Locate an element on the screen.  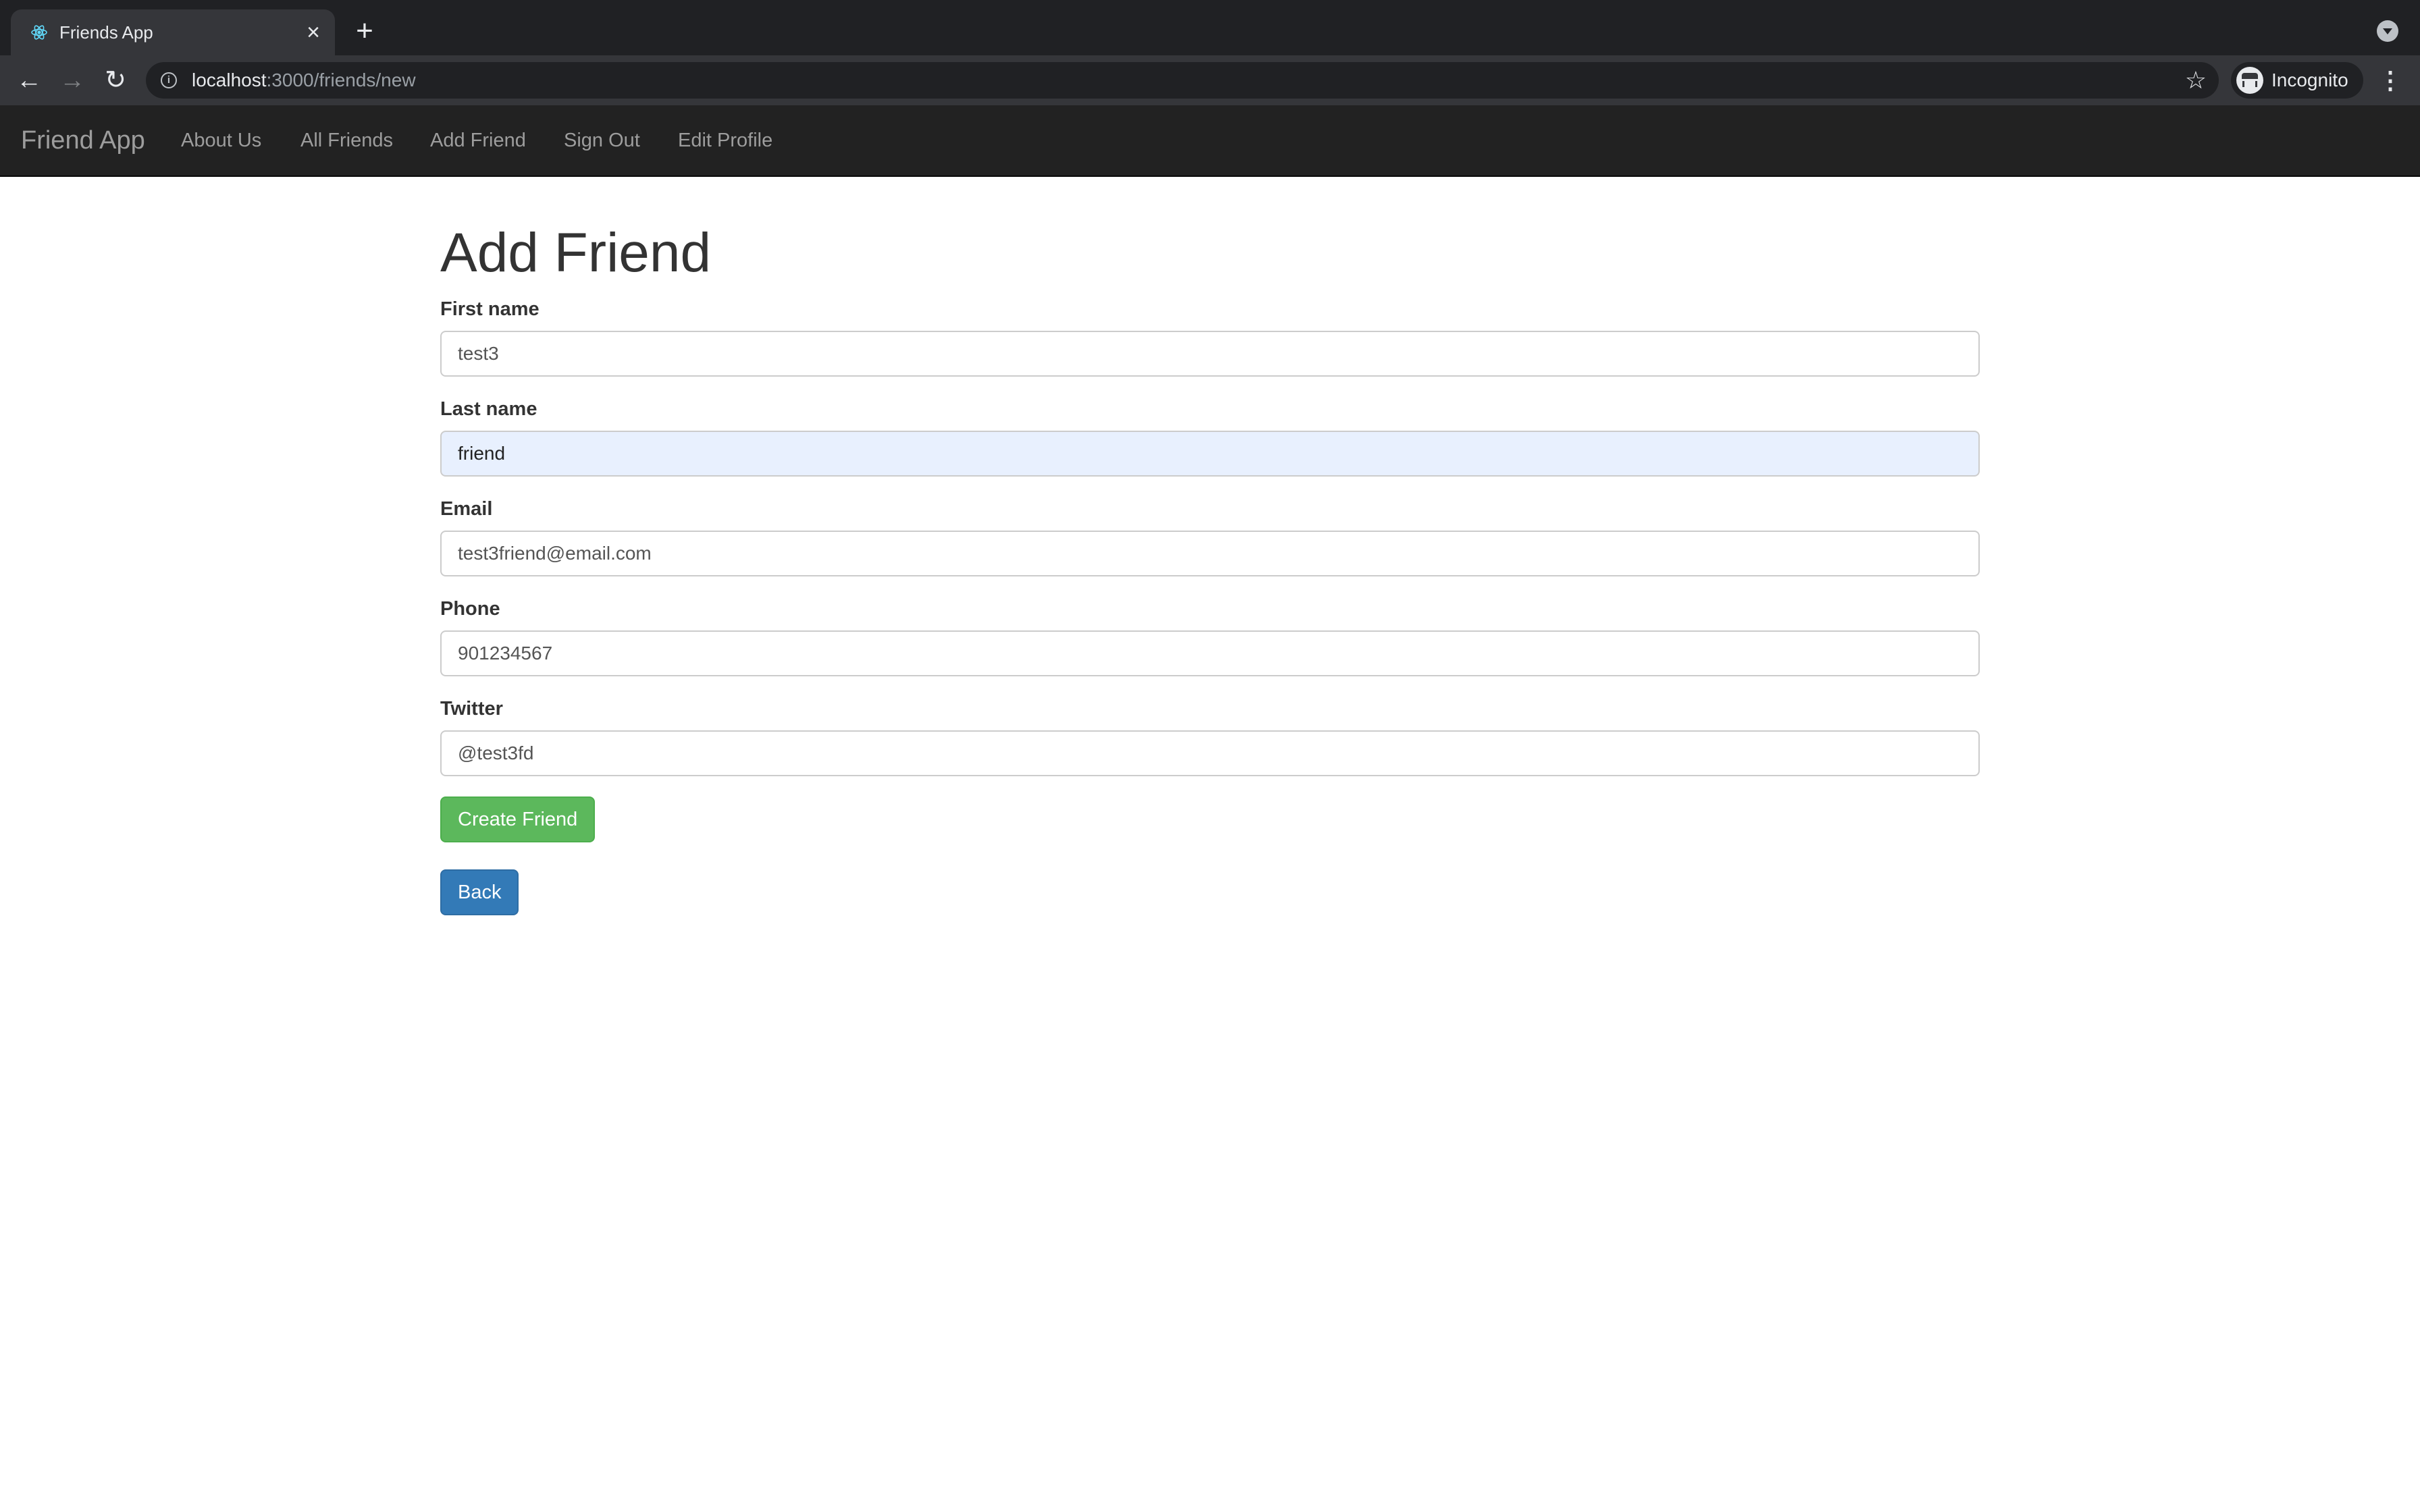
close-icon: × is located at coordinates (313, 32).